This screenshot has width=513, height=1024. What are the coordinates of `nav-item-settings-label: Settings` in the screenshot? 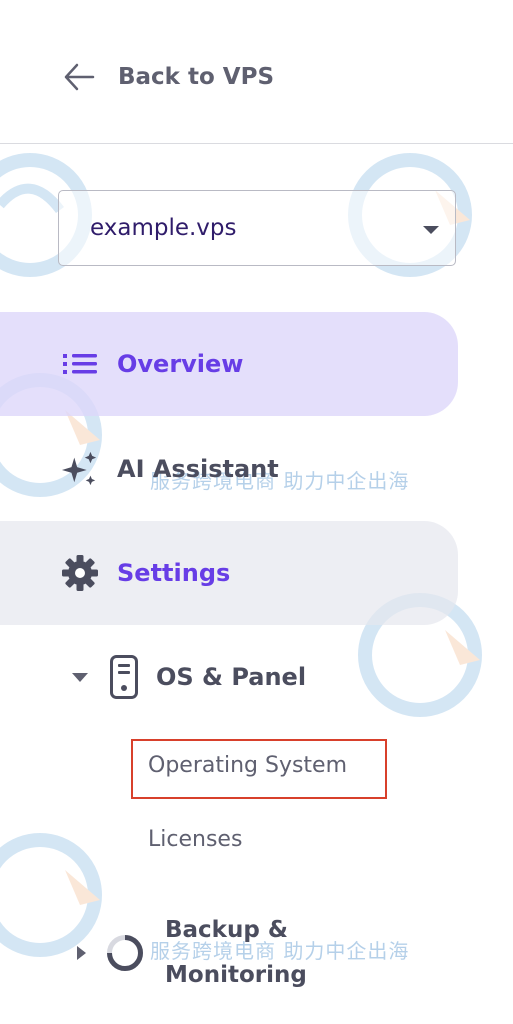 It's located at (174, 573).